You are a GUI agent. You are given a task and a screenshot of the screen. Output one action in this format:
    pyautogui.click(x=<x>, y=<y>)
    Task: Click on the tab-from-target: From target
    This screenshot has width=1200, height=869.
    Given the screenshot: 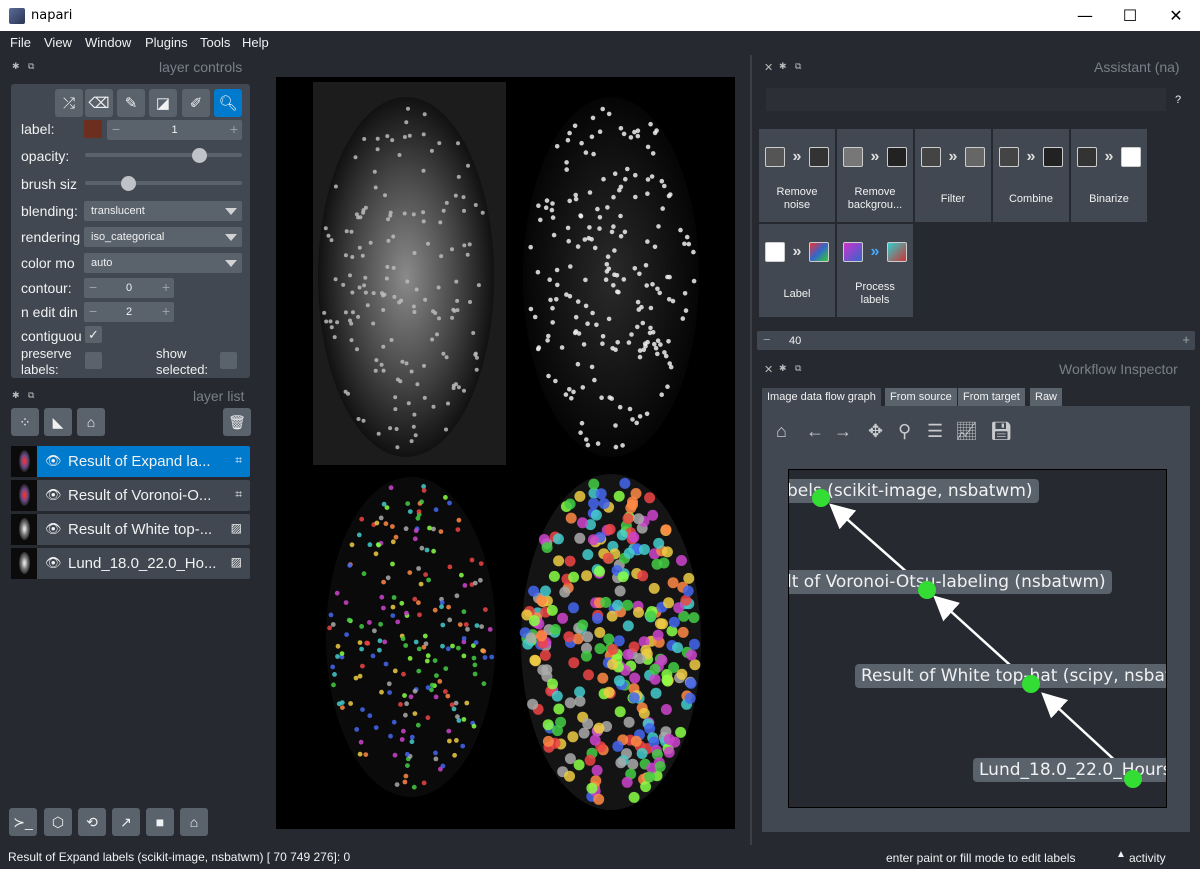 What is the action you would take?
    pyautogui.click(x=991, y=397)
    